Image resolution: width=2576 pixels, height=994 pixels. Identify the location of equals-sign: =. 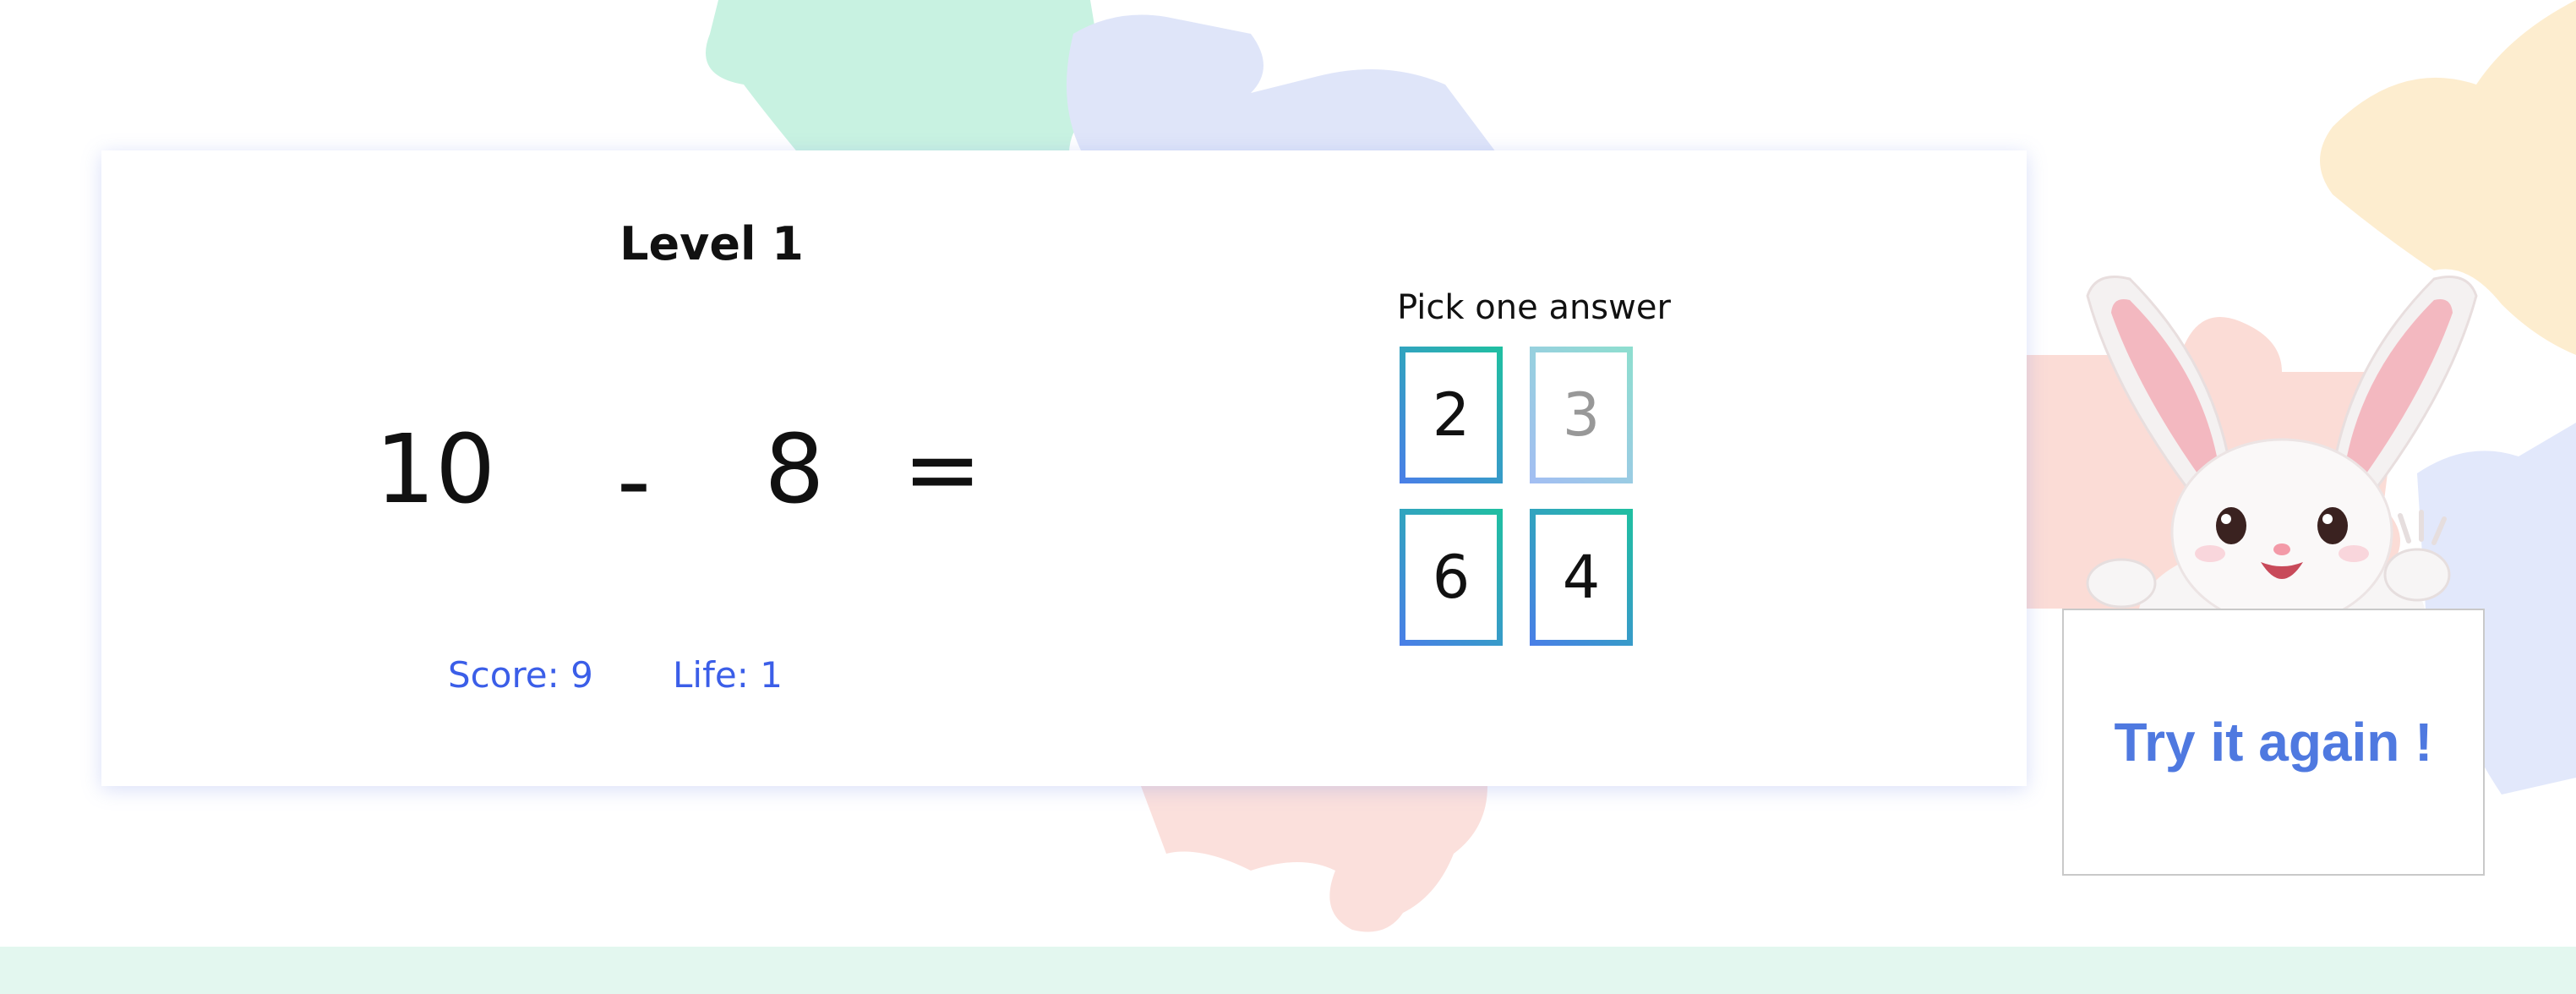
(942, 470).